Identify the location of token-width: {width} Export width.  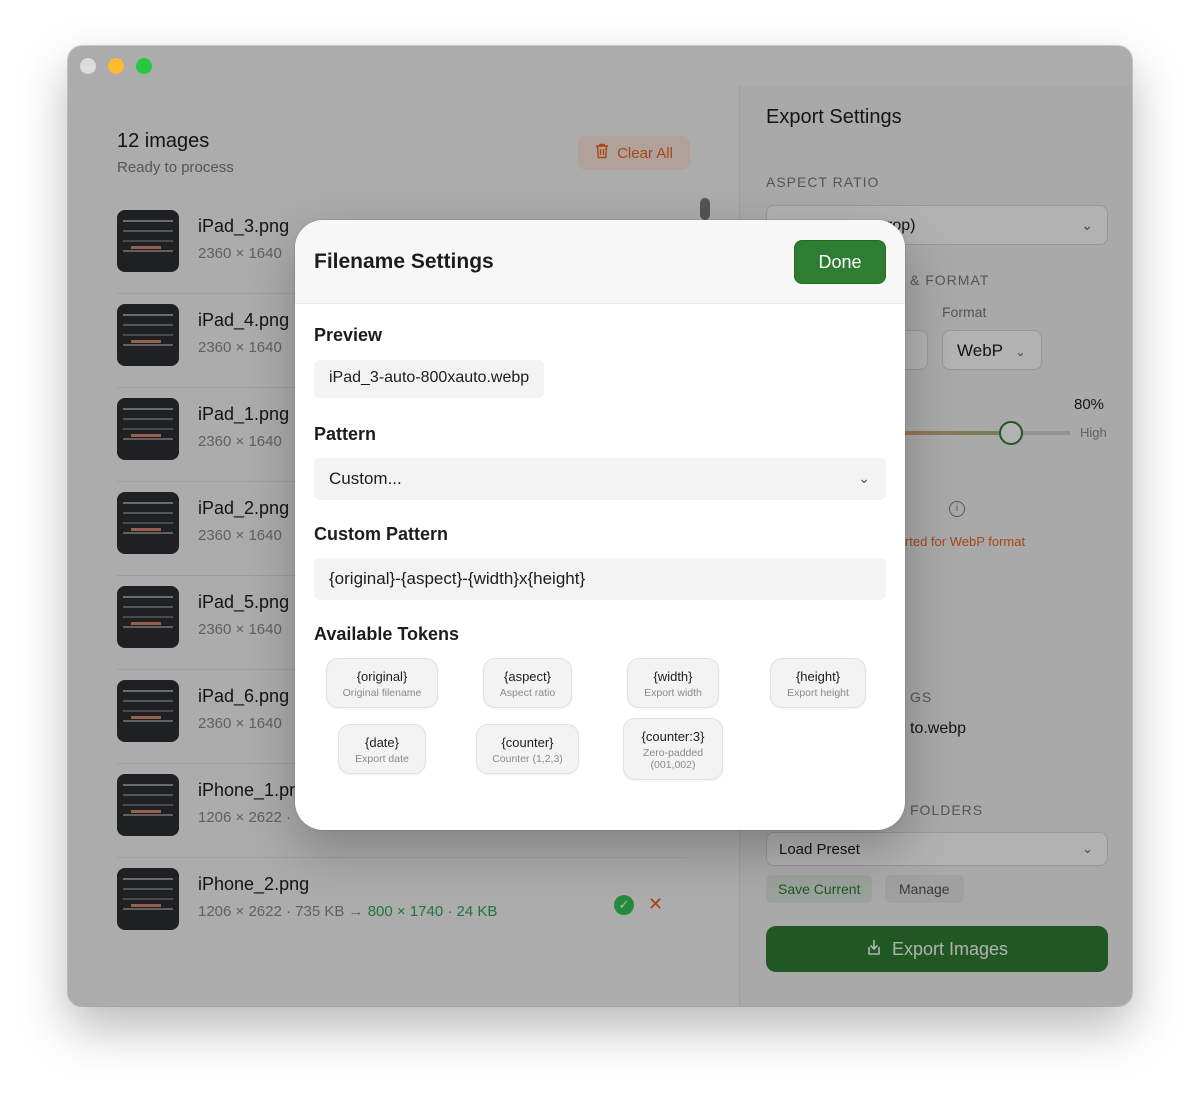
(673, 683).